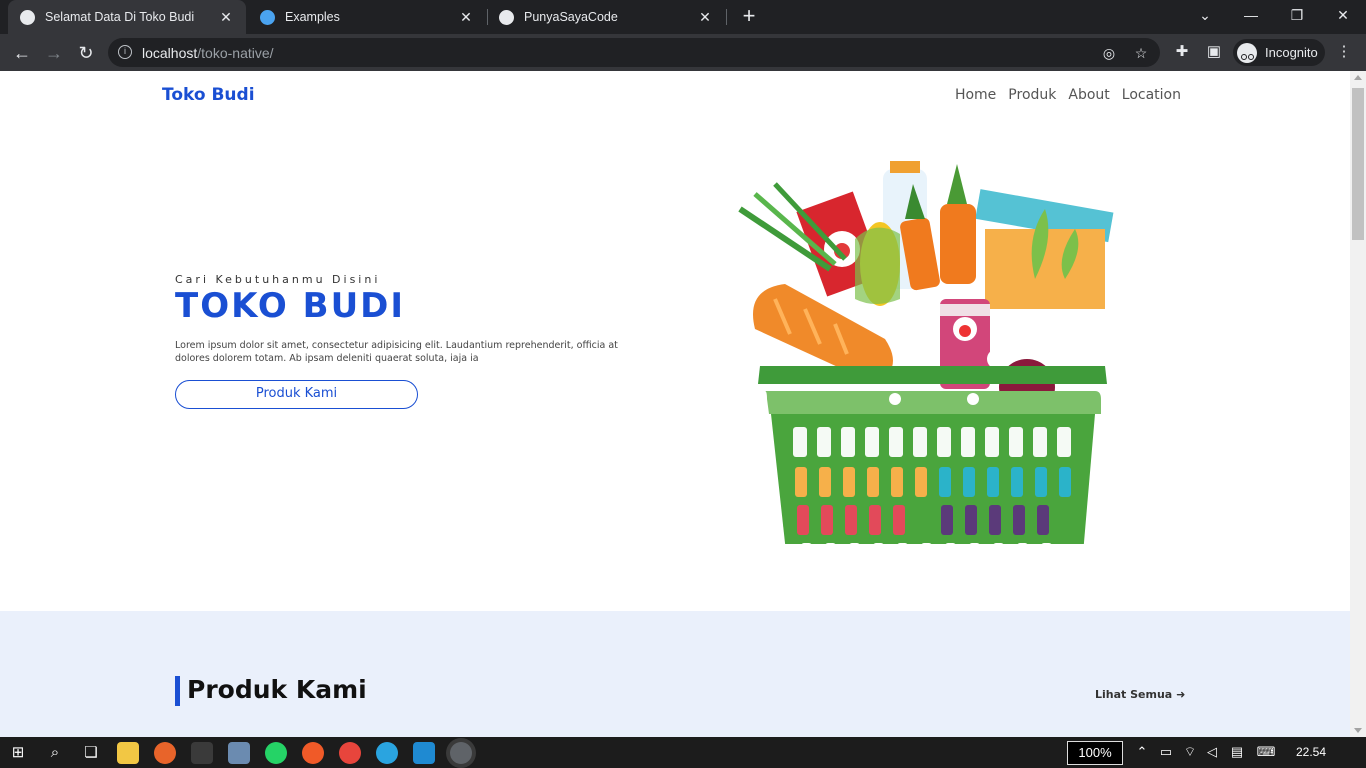 The width and height of the screenshot is (1366, 768). Describe the element at coordinates (1311, 752) in the screenshot. I see `clock: 22.54` at that location.